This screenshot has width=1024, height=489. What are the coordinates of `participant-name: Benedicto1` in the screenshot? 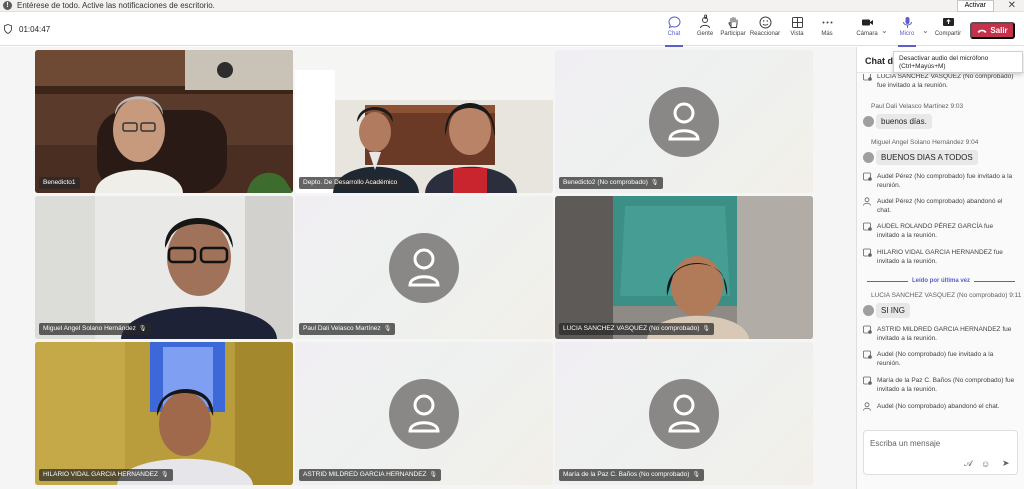 It's located at (59, 182).